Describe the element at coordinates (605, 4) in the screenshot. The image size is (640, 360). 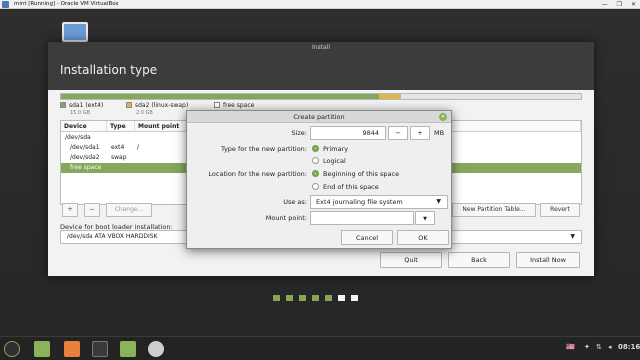
I see `minimize-icon: —` at that location.